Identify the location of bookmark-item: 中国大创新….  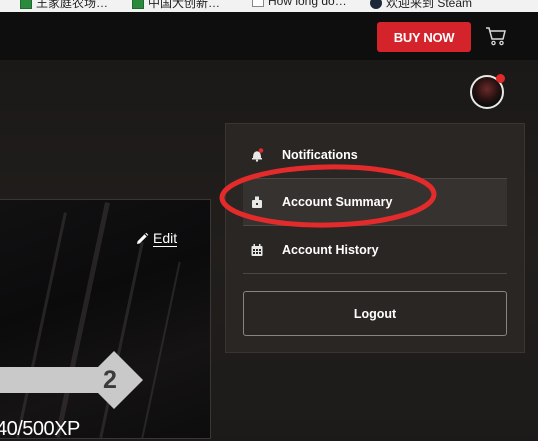
(176, 5).